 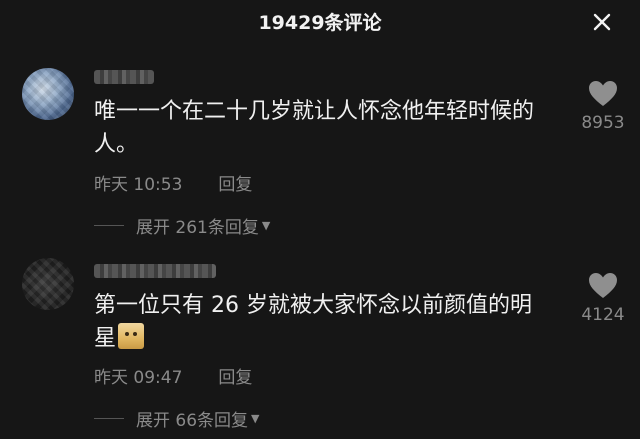 I want to click on comment-text: 唯一一个在二十几岁就让人怀念他年轻时候的 人。, so click(x=329, y=128).